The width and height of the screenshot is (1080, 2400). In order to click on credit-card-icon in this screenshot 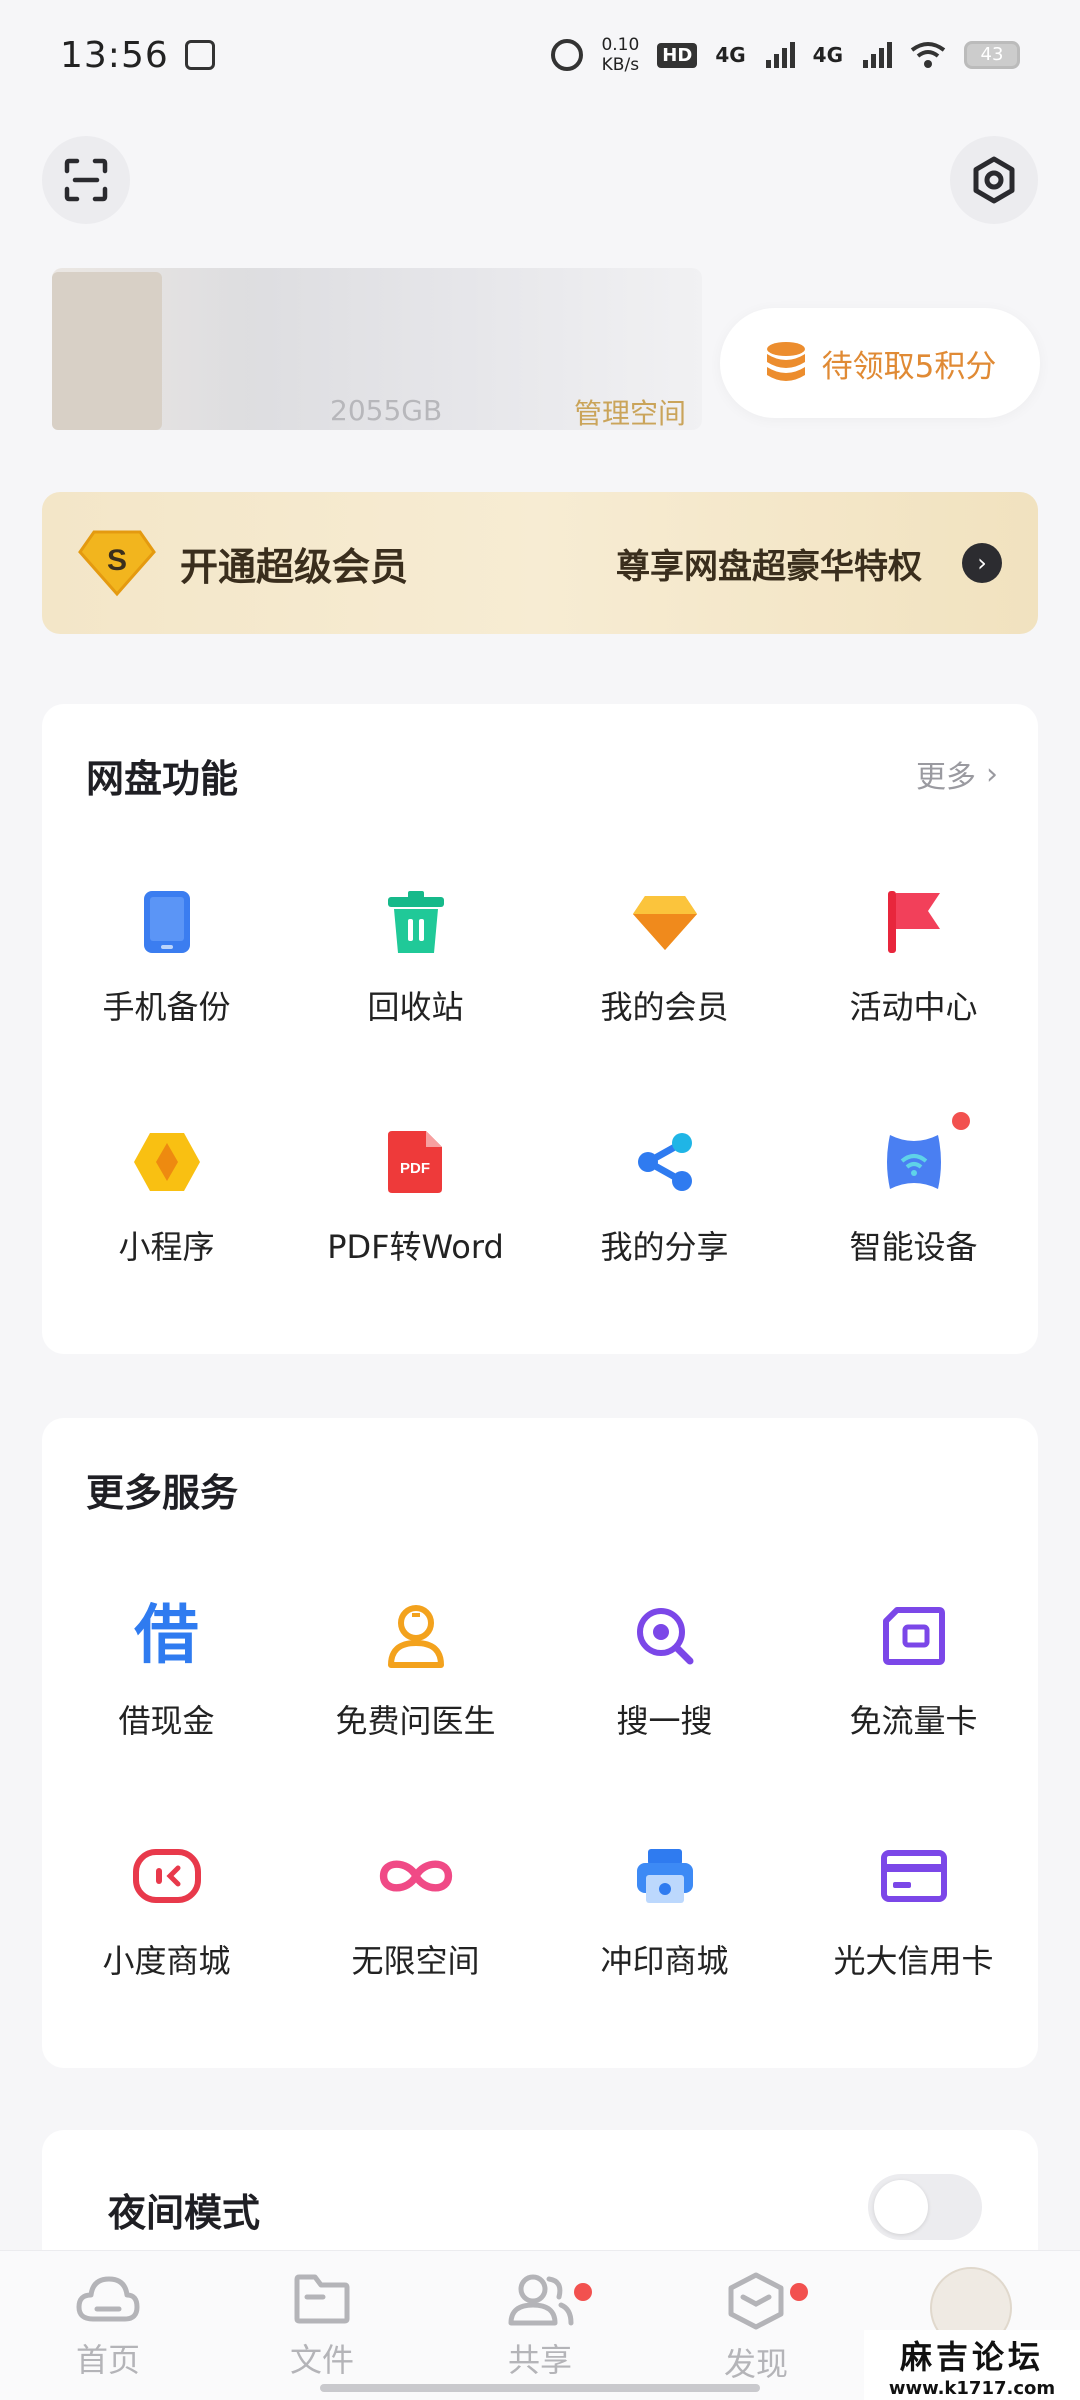, I will do `click(914, 1876)`.